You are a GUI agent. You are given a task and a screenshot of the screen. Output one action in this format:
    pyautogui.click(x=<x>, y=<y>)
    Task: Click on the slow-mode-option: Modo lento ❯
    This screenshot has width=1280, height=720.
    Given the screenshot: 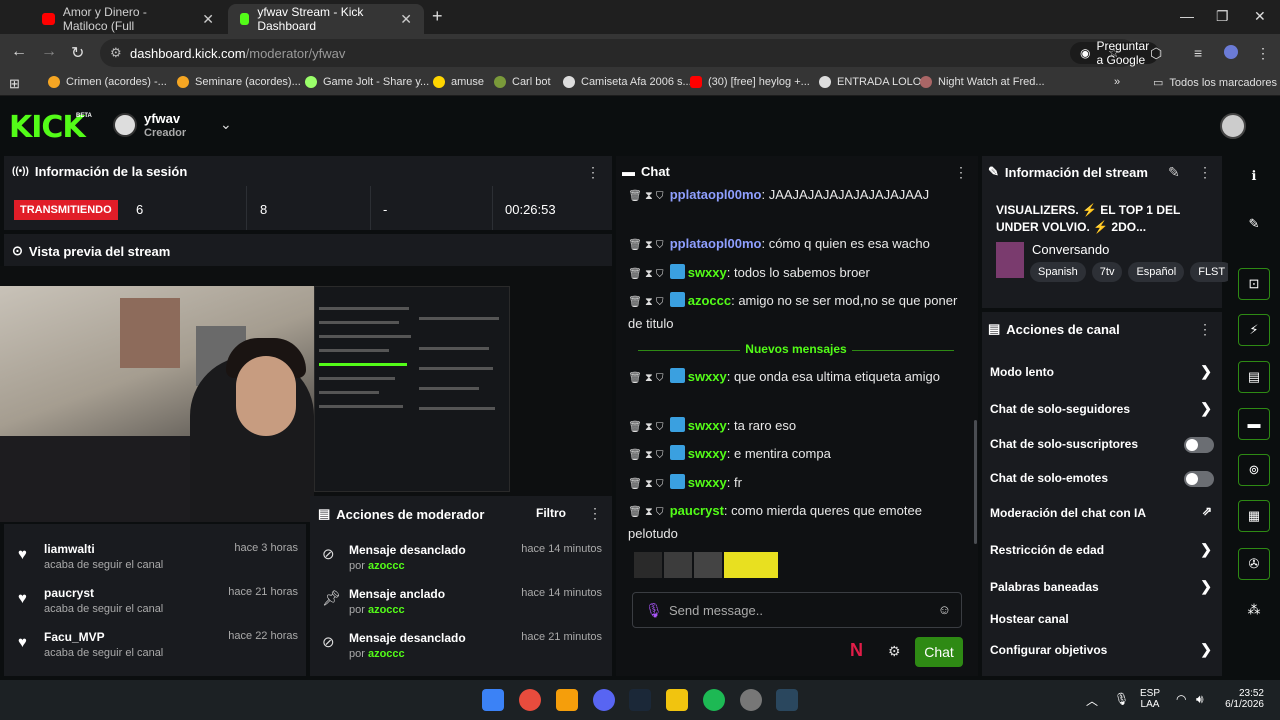 What is the action you would take?
    pyautogui.click(x=1103, y=374)
    